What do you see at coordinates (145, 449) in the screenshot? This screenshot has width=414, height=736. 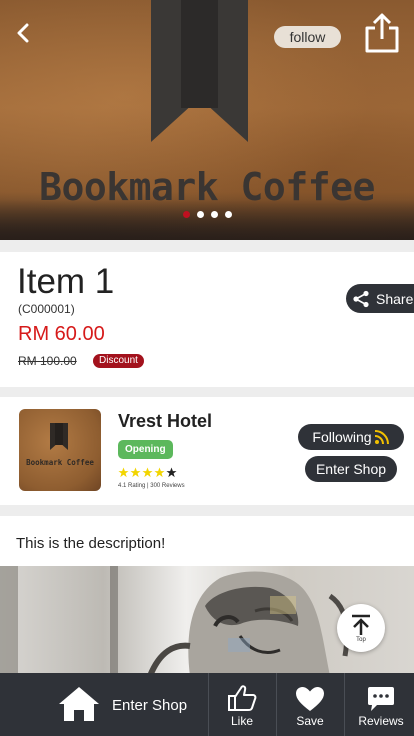 I see `opening-status-badge: Opening` at bounding box center [145, 449].